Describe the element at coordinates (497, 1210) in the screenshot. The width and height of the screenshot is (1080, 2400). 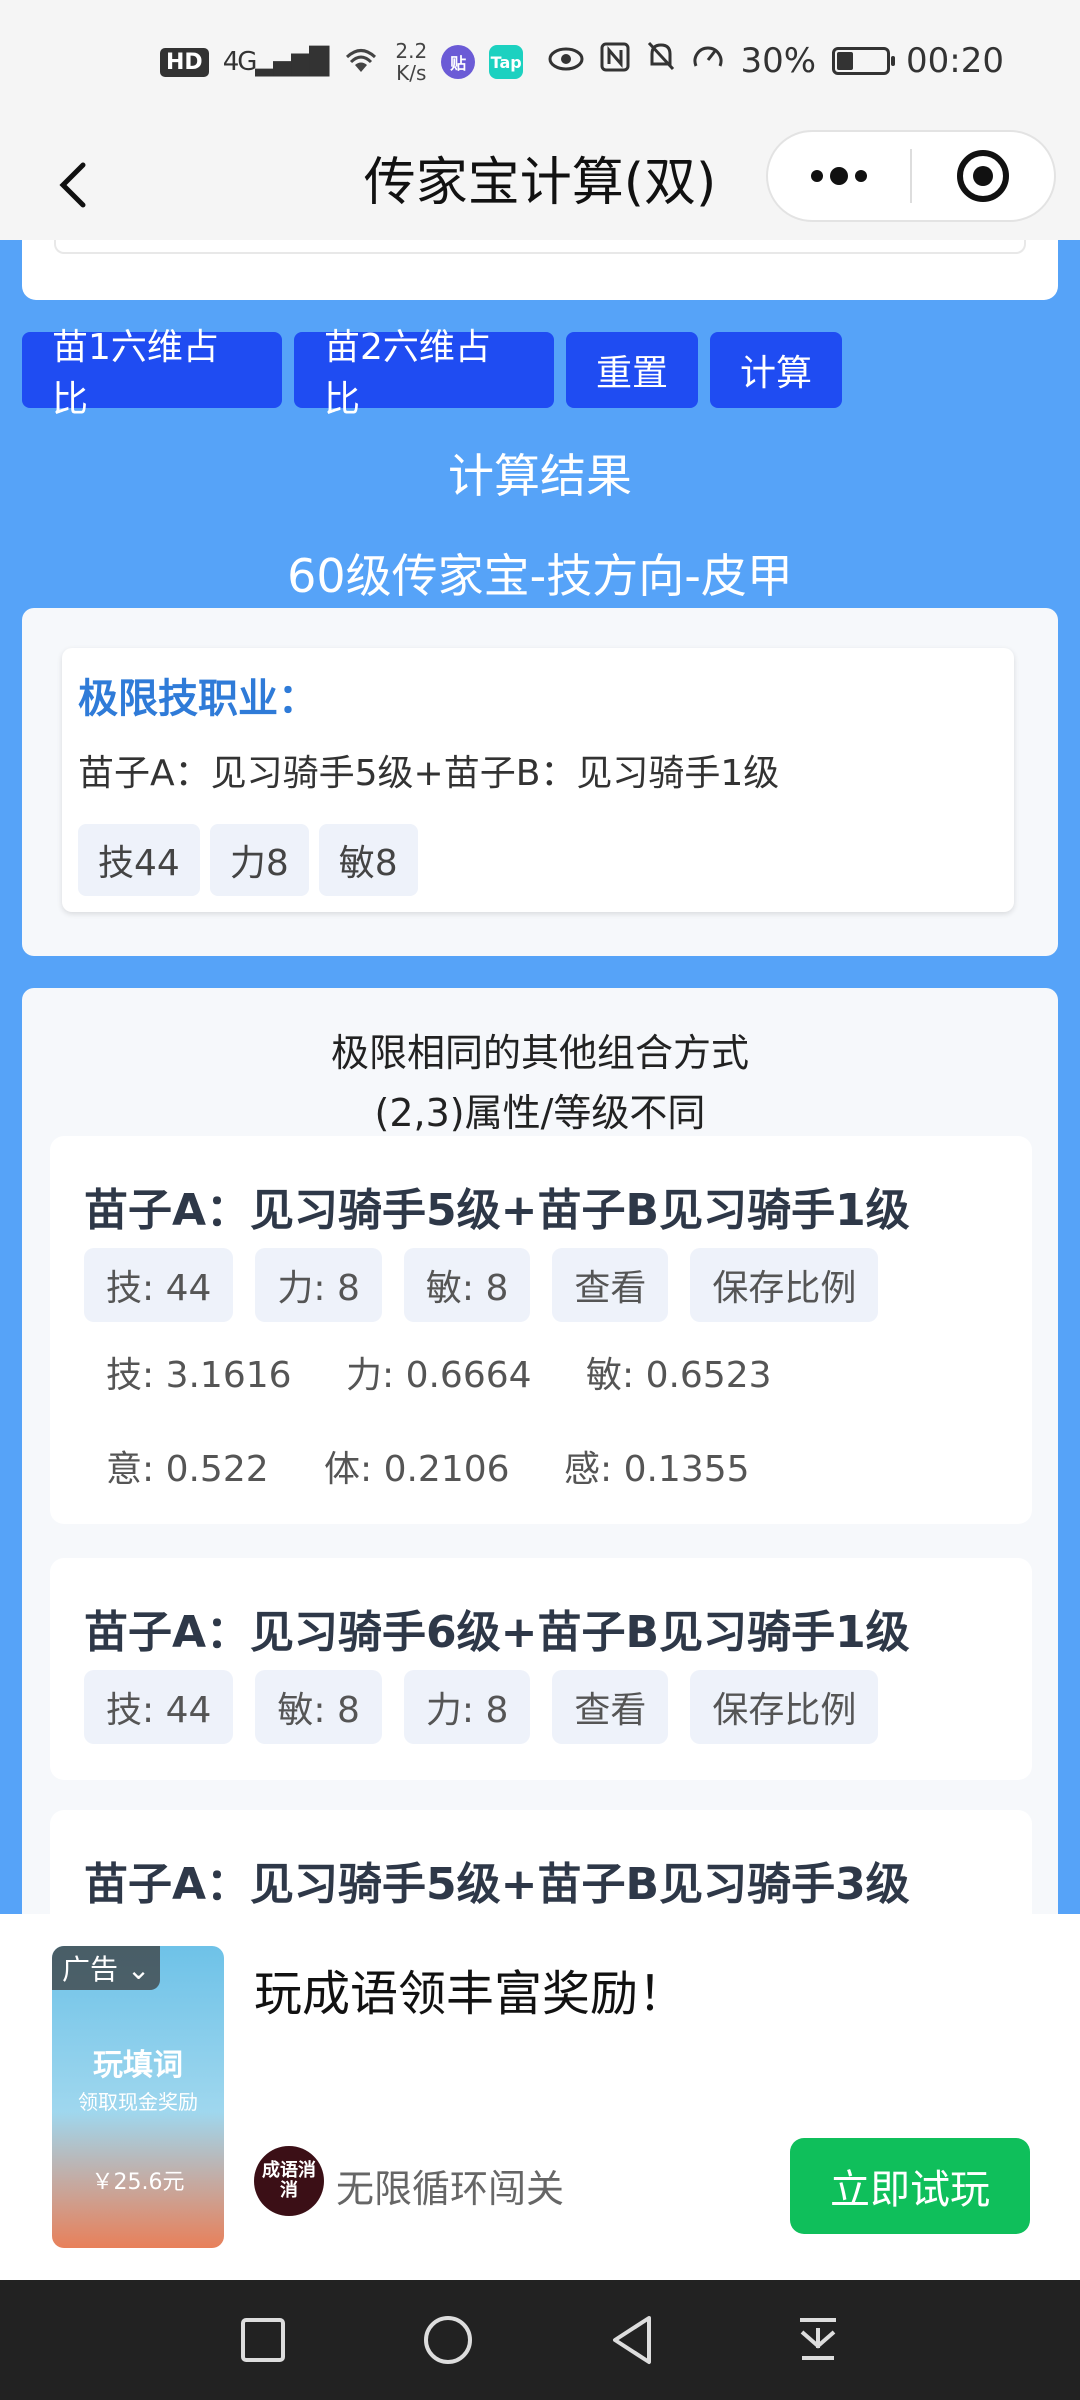
I see `combo-title: 苗子A：见习骑手5级+苗子B见习骑手1级` at that location.